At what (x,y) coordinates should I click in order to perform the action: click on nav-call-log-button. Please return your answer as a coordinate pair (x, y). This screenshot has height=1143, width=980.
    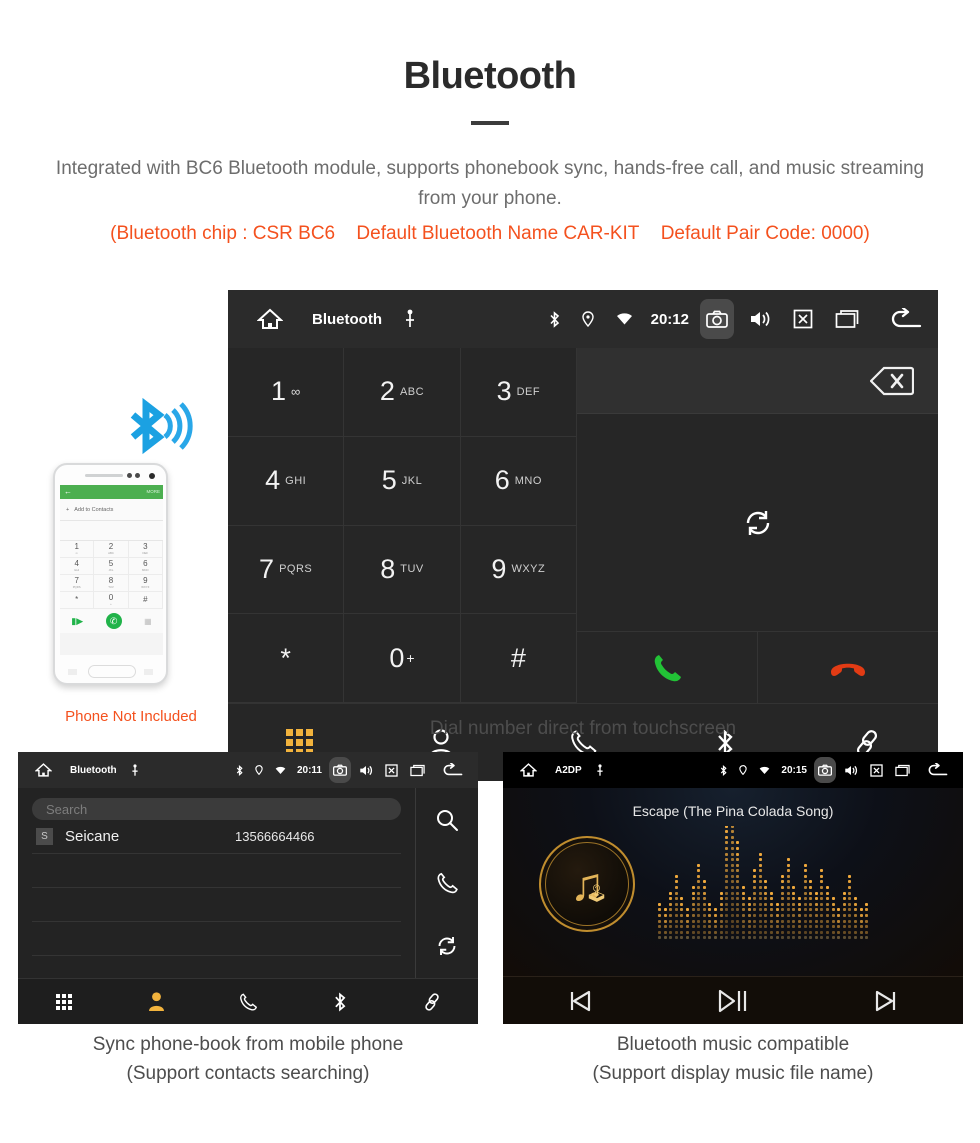
    Looking at the image, I should click on (248, 1002).